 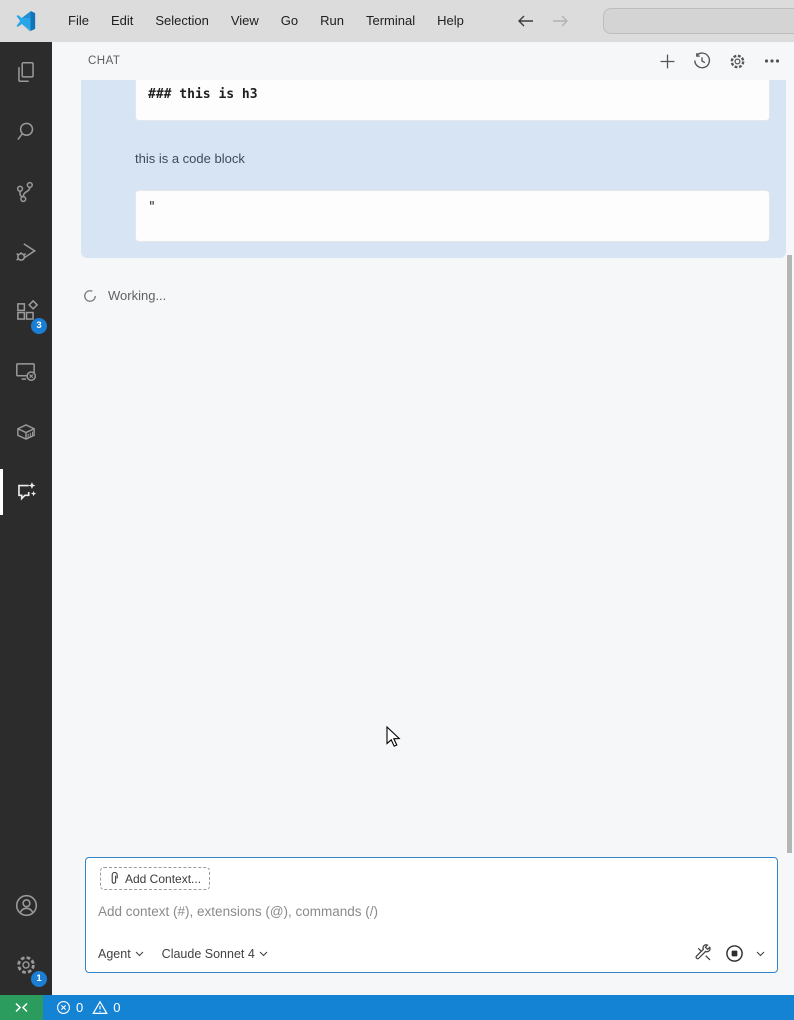 I want to click on plus-icon, so click(x=667, y=61).